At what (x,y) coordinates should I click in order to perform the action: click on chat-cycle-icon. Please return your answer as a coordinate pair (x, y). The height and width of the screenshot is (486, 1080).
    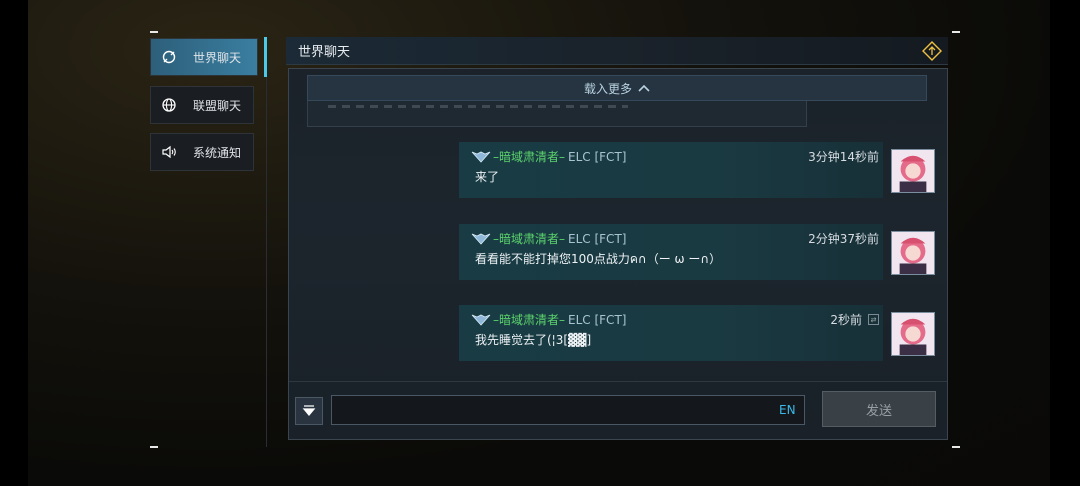
    Looking at the image, I should click on (169, 57).